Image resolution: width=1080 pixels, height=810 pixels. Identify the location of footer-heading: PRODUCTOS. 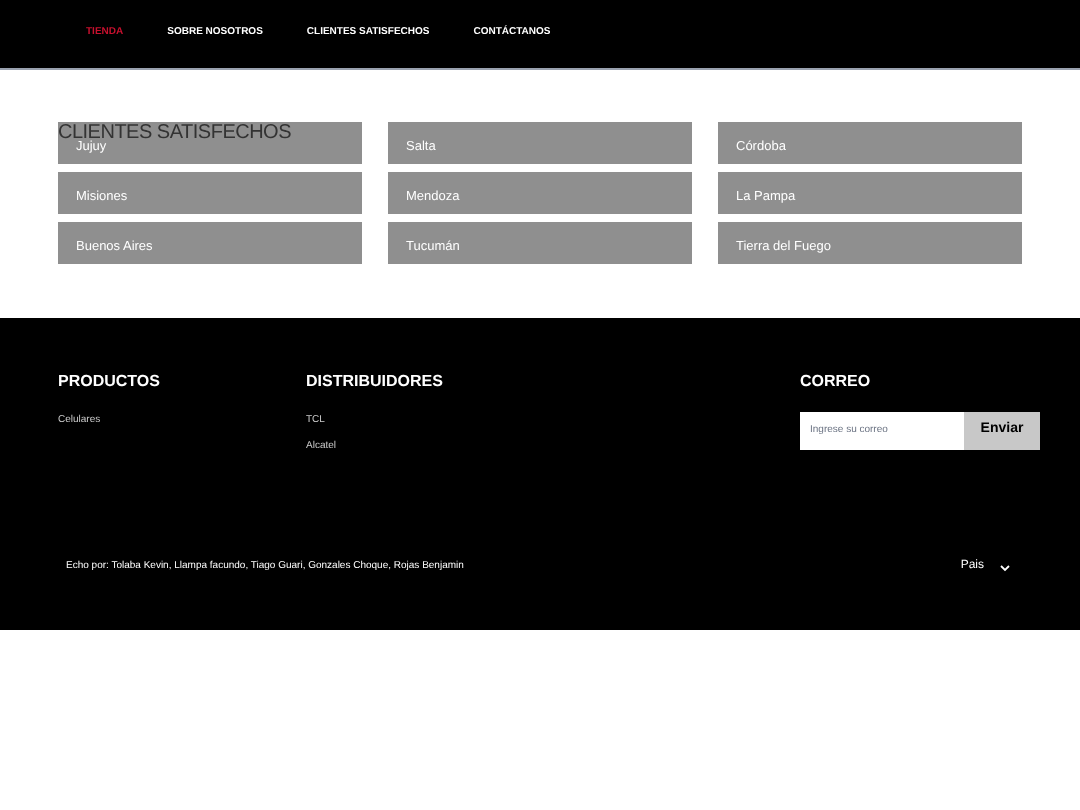
(110, 382).